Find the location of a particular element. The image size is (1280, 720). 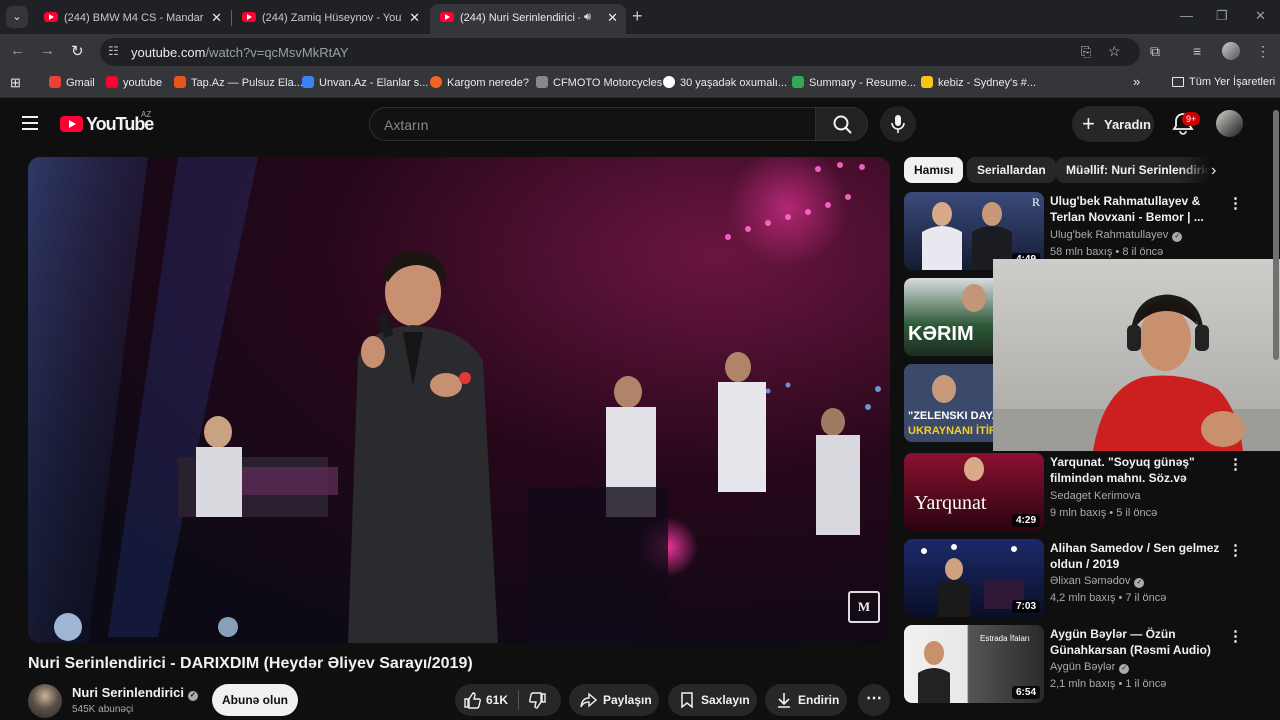

related-meta: 9 mln baxış • 5 il öncə is located at coordinates (1104, 513).